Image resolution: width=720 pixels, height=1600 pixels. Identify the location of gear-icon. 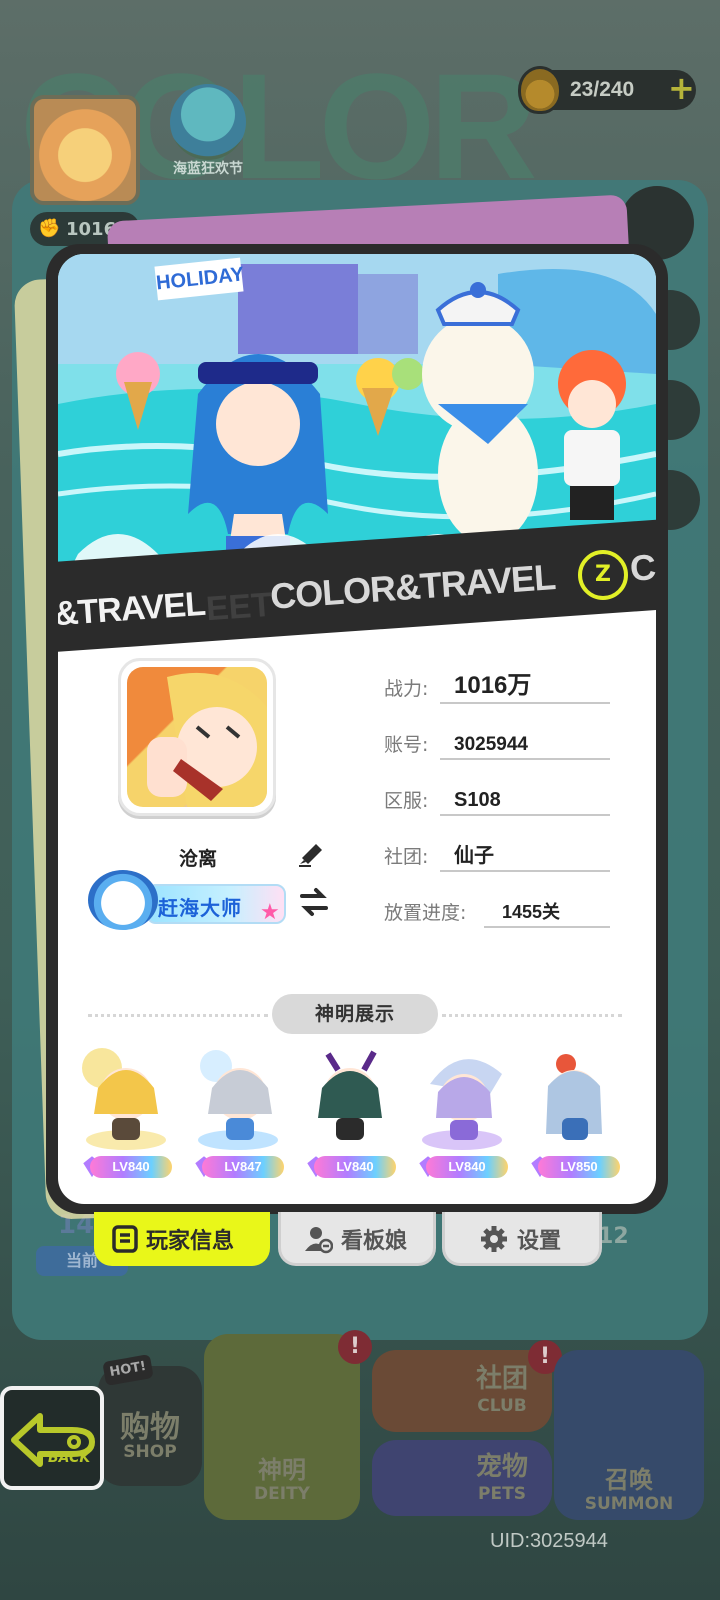
(494, 1239).